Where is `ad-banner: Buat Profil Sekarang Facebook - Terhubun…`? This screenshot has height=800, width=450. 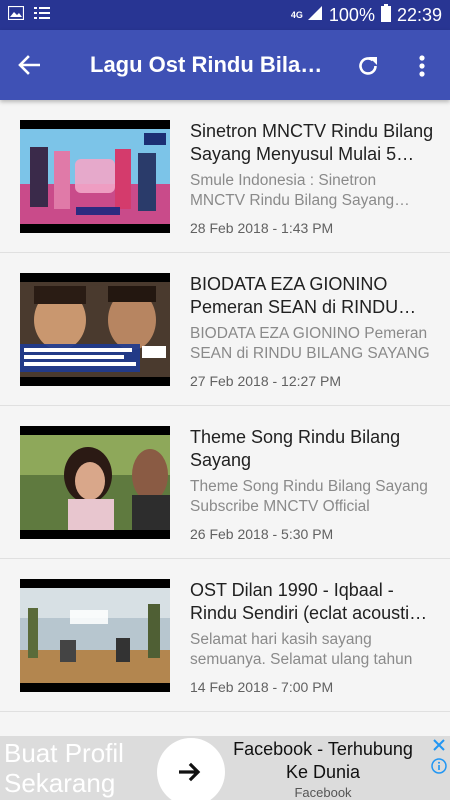 ad-banner: Buat Profil Sekarang Facebook - Terhubun… is located at coordinates (225, 768).